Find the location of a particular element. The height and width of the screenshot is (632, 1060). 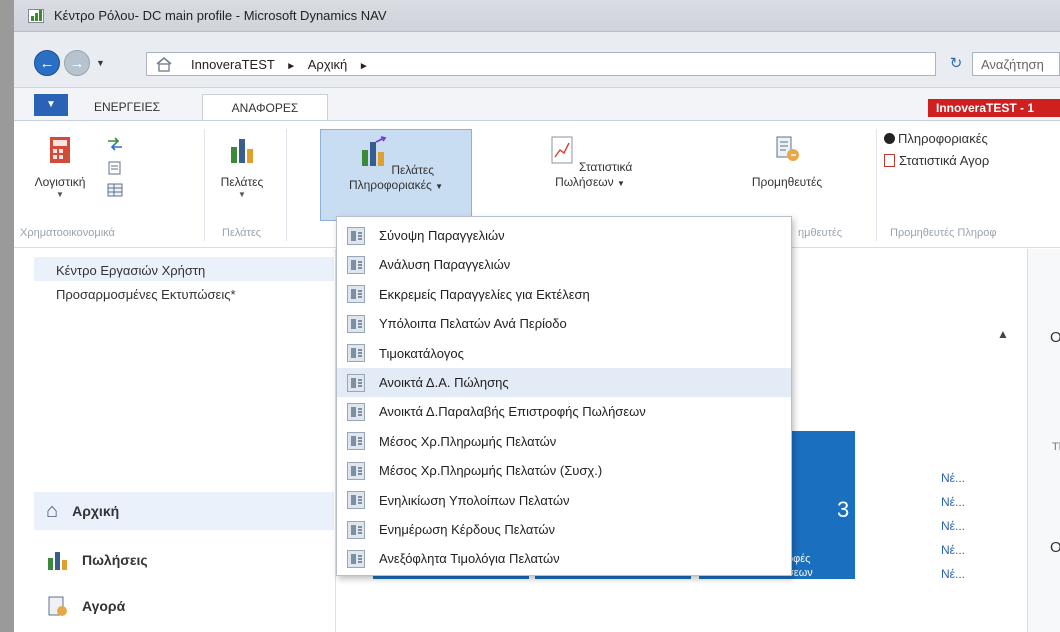

menu-item: Υπόλοιπα Πελατών Ανά Περίοδο is located at coordinates (564, 323).